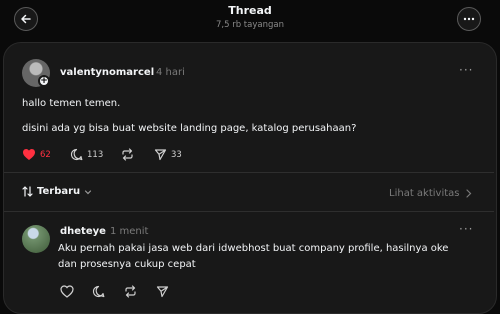 The image size is (500, 314). What do you see at coordinates (95, 154) in the screenshot?
I see `comment-count: 113` at bounding box center [95, 154].